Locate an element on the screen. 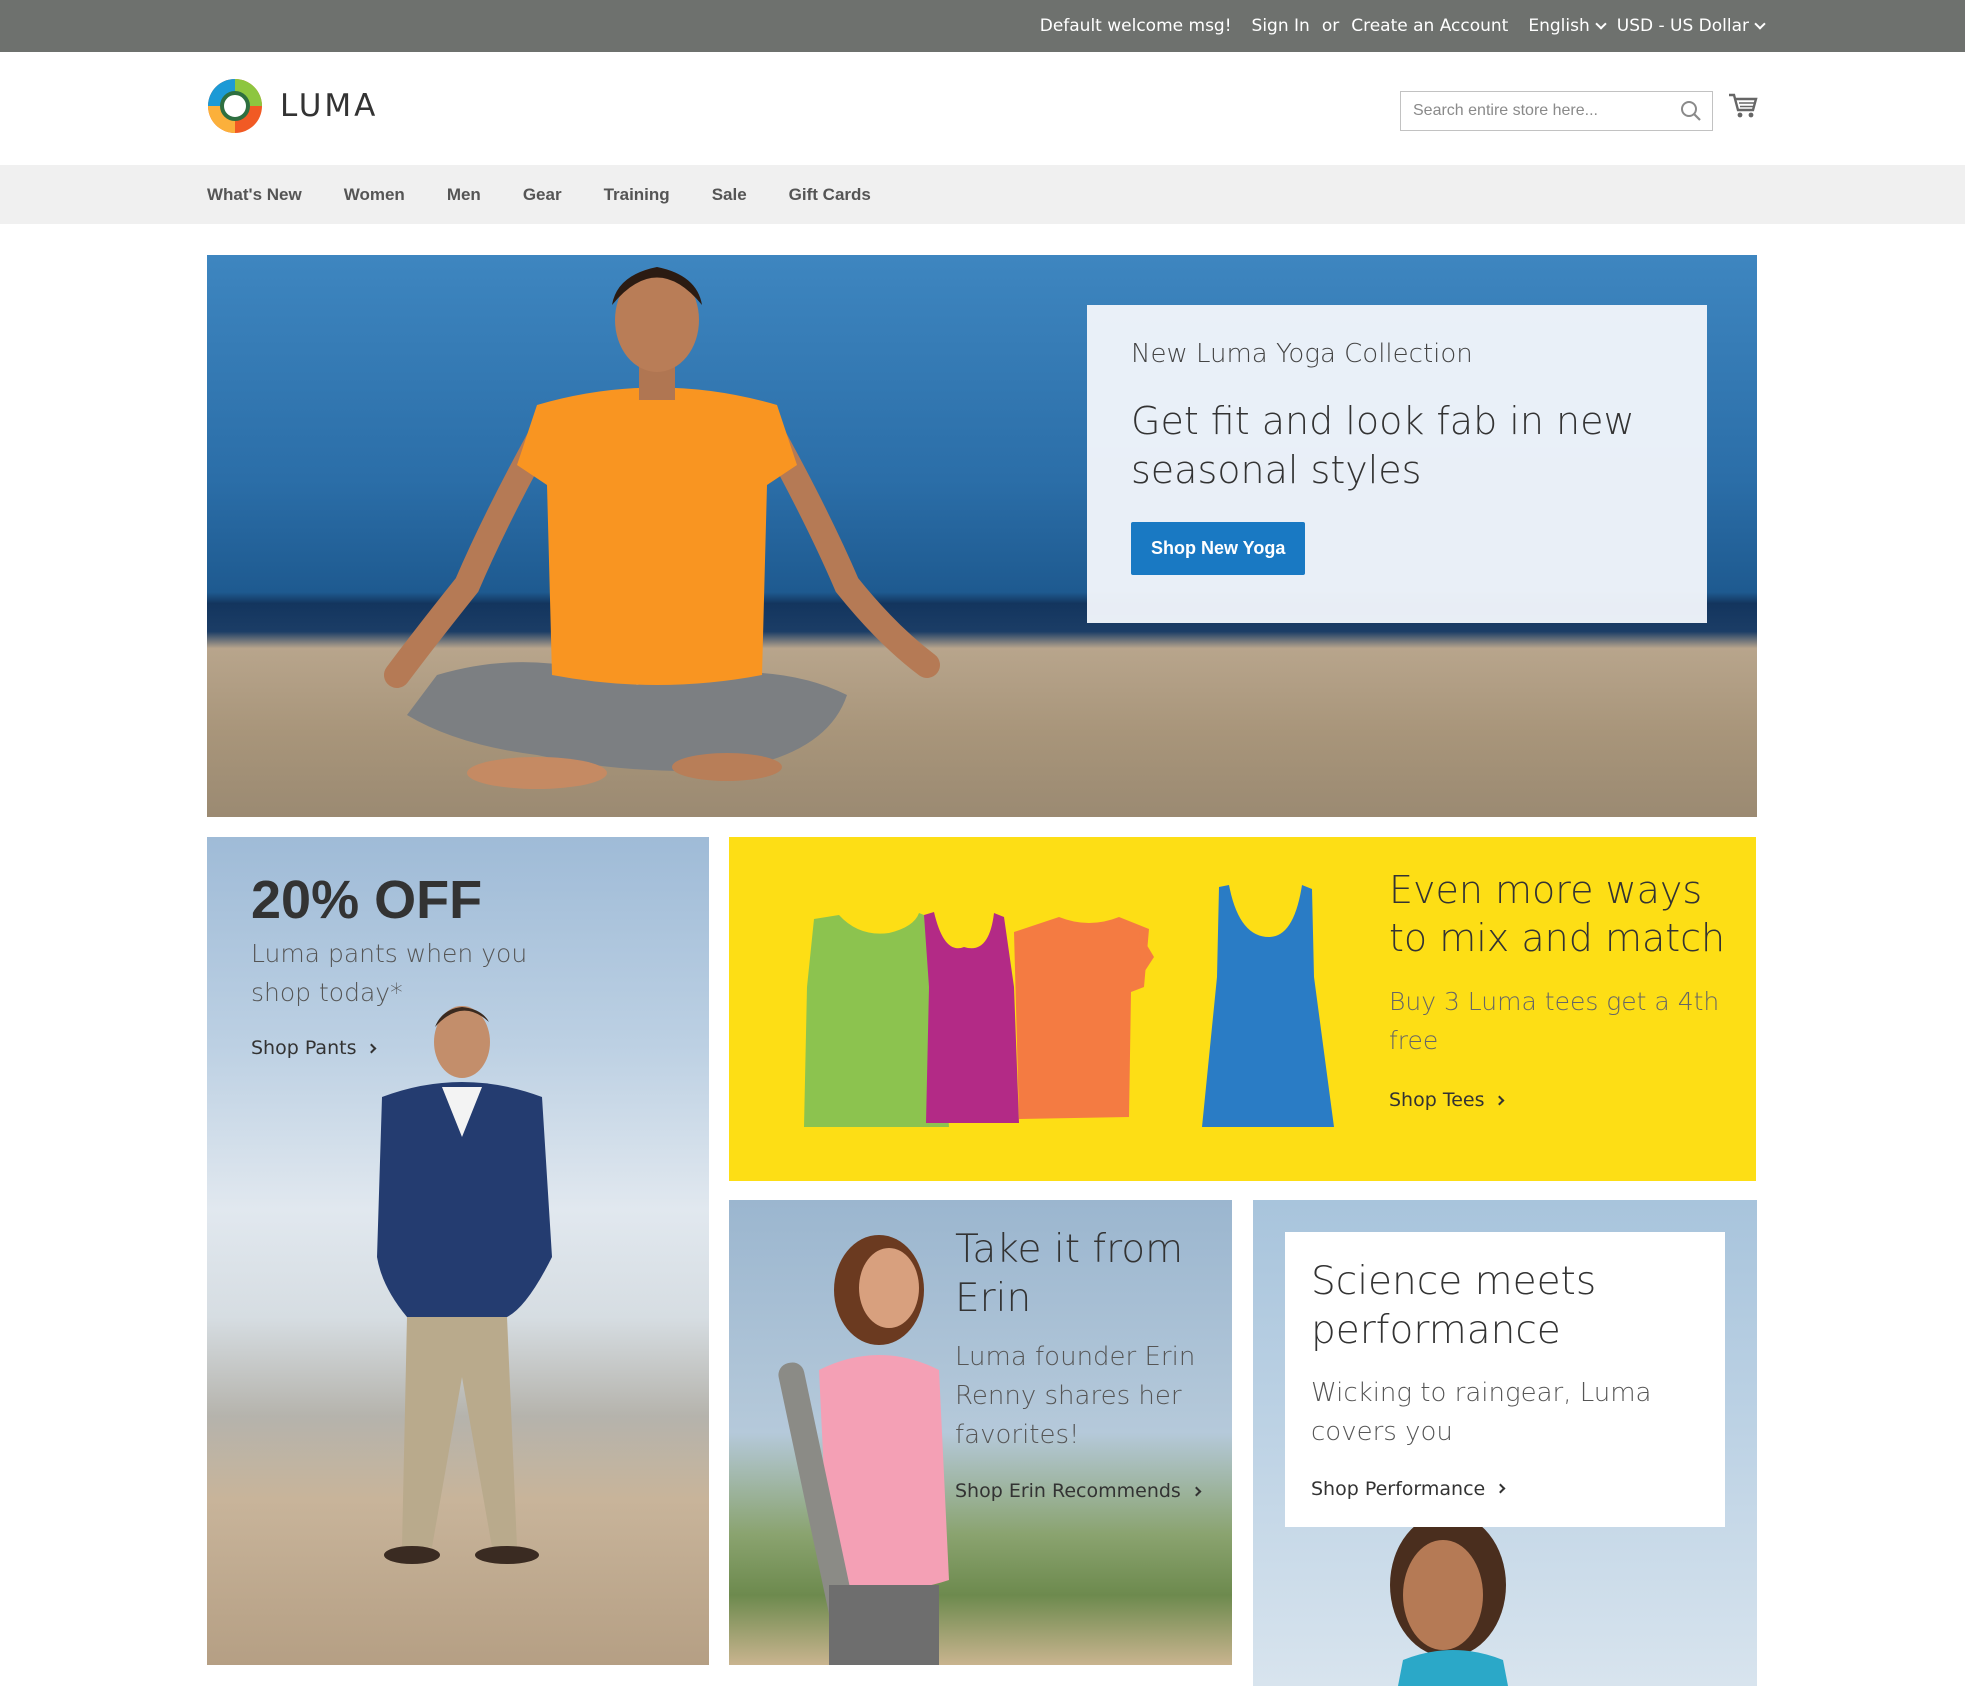 This screenshot has width=1965, height=1686. shop-performance-label: Shop Performance is located at coordinates (1398, 1488).